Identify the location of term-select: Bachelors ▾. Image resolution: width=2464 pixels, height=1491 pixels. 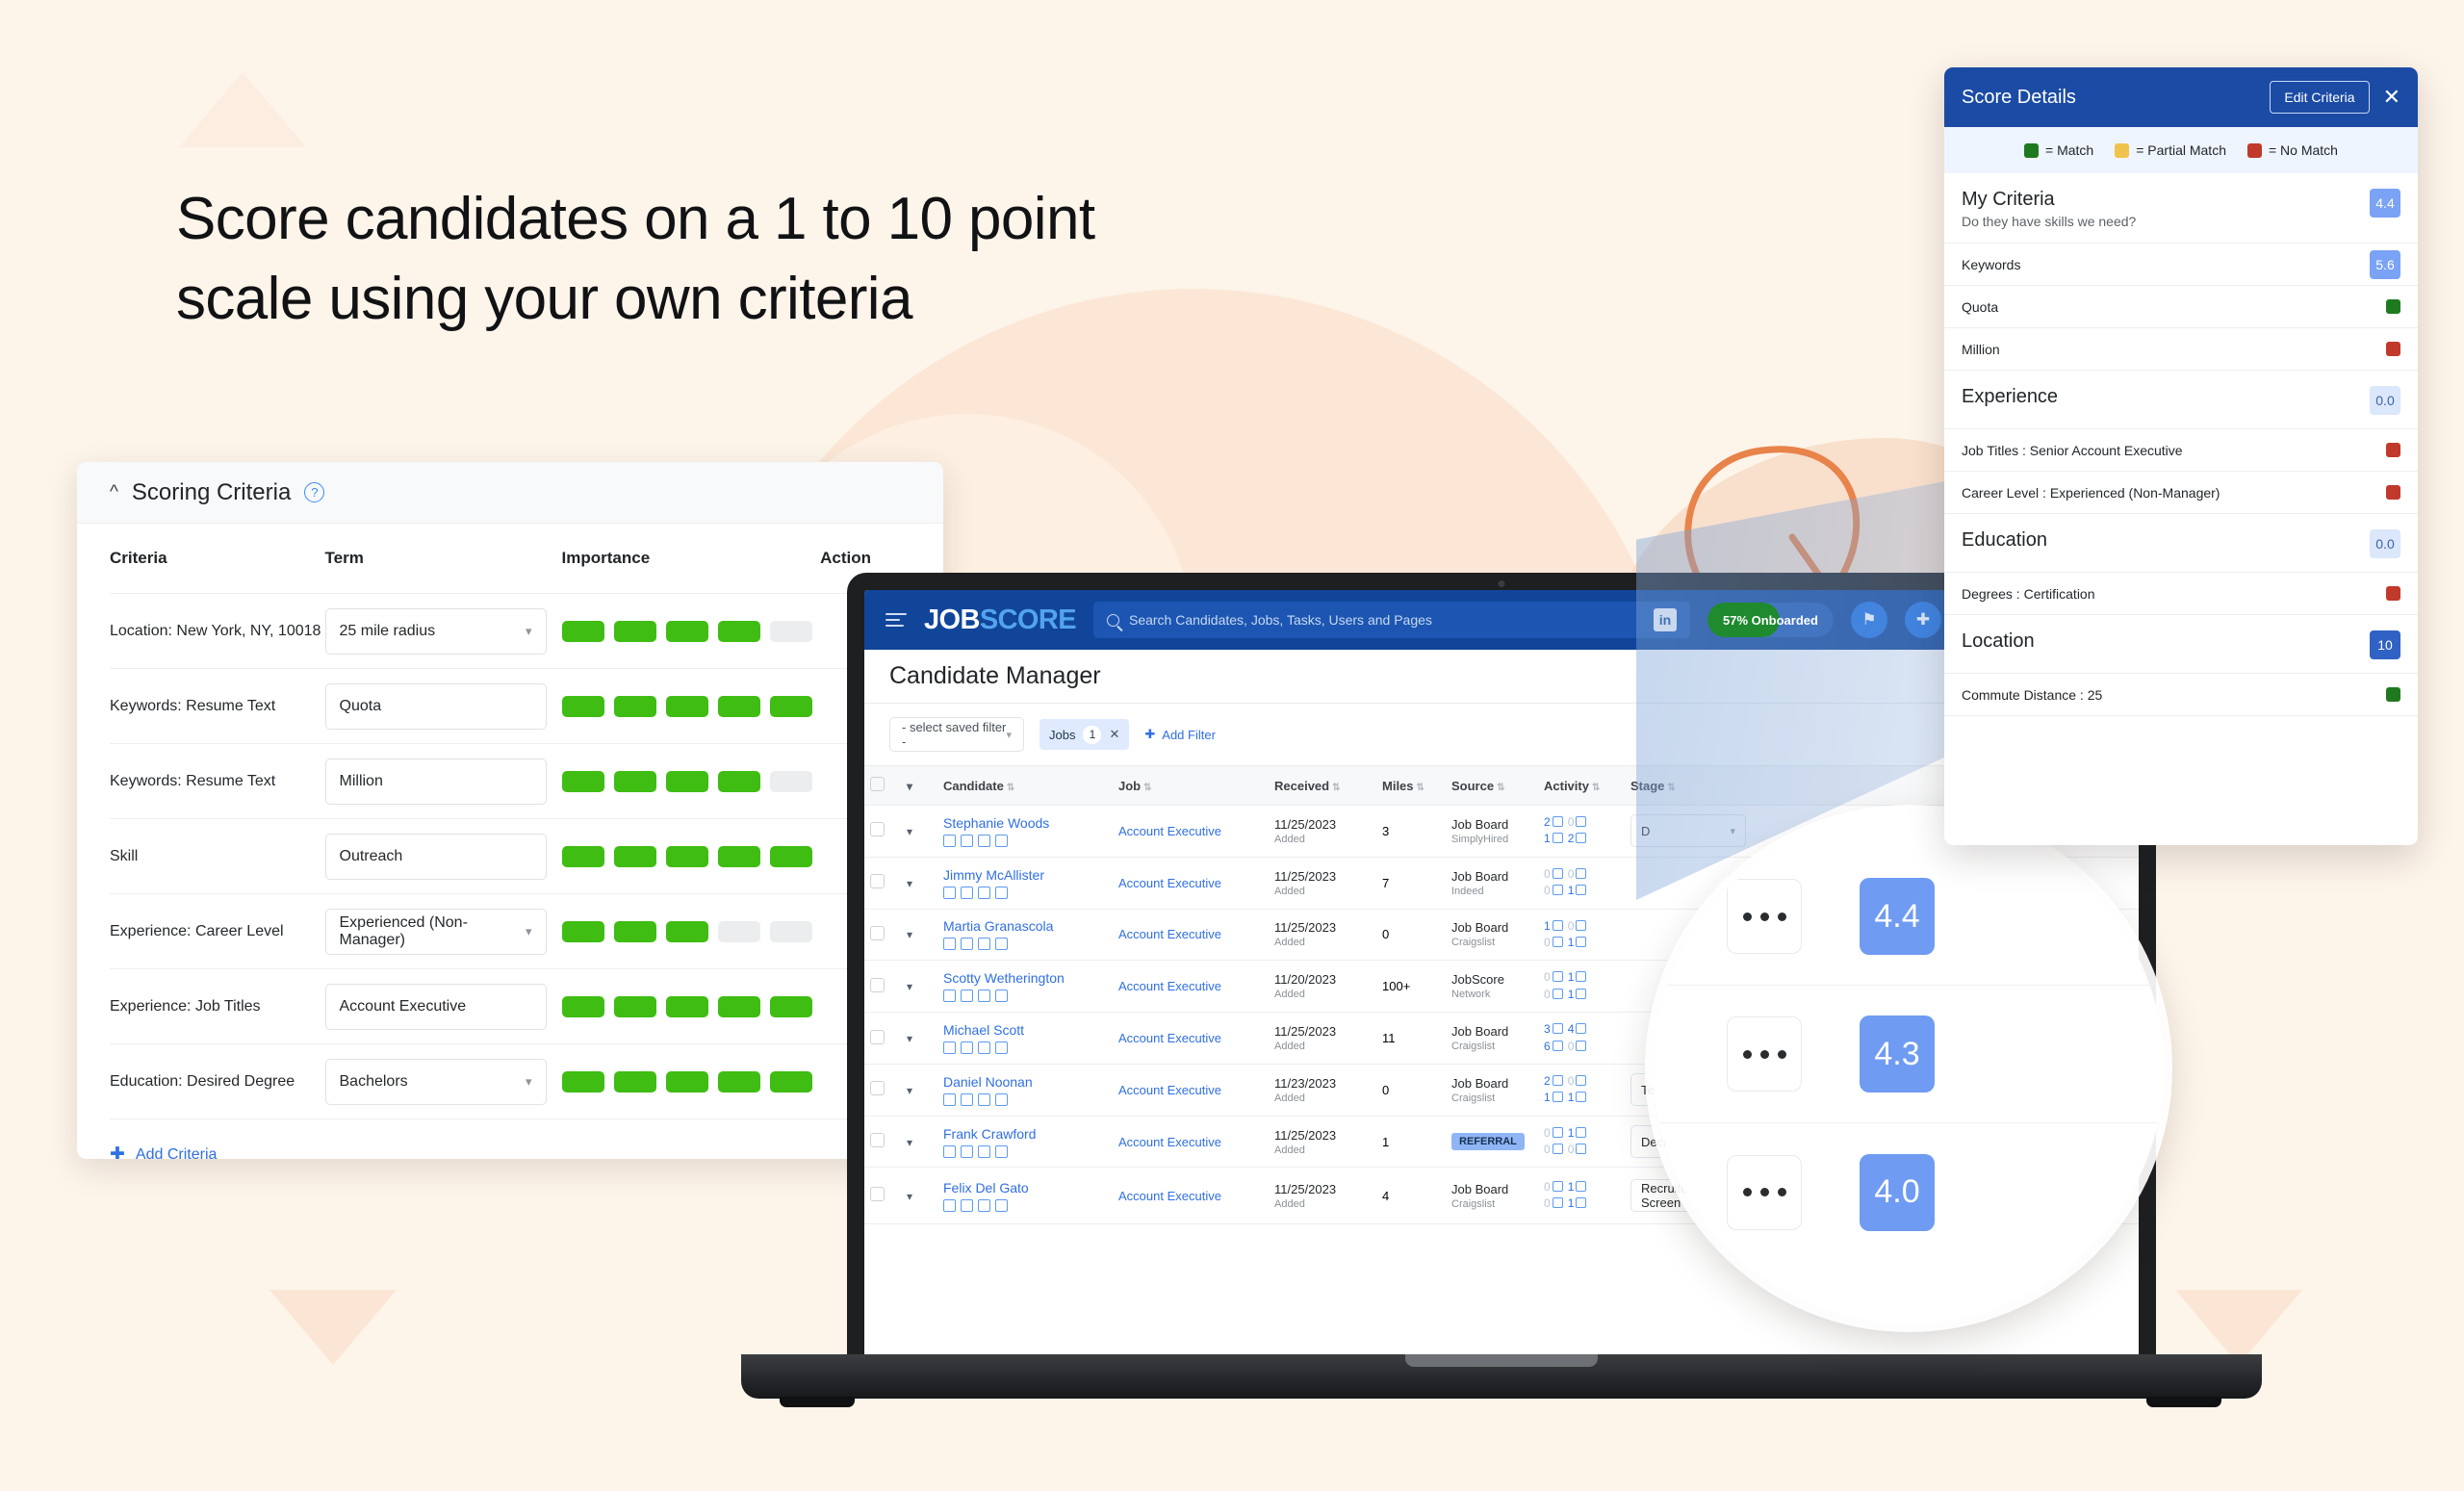
(435, 1081).